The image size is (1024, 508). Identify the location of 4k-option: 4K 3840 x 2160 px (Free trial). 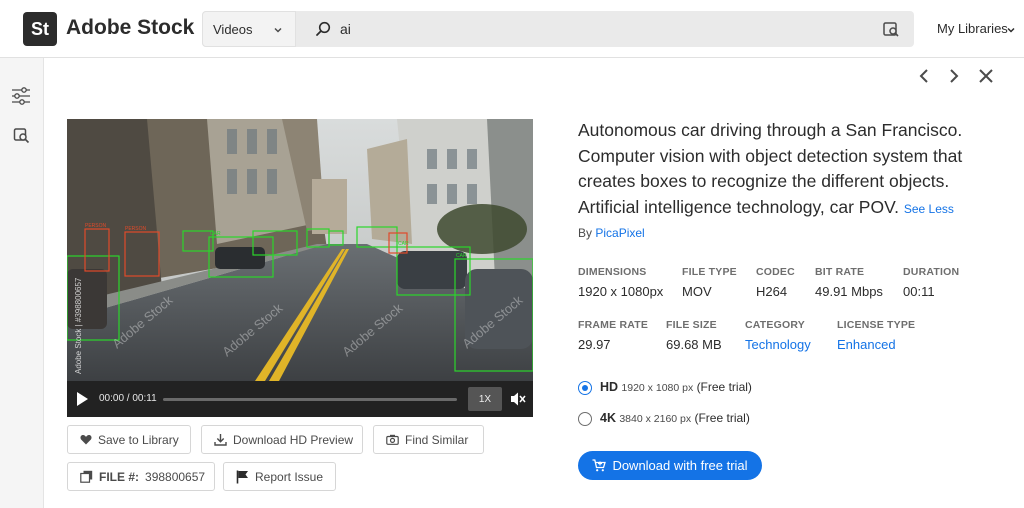
(675, 418).